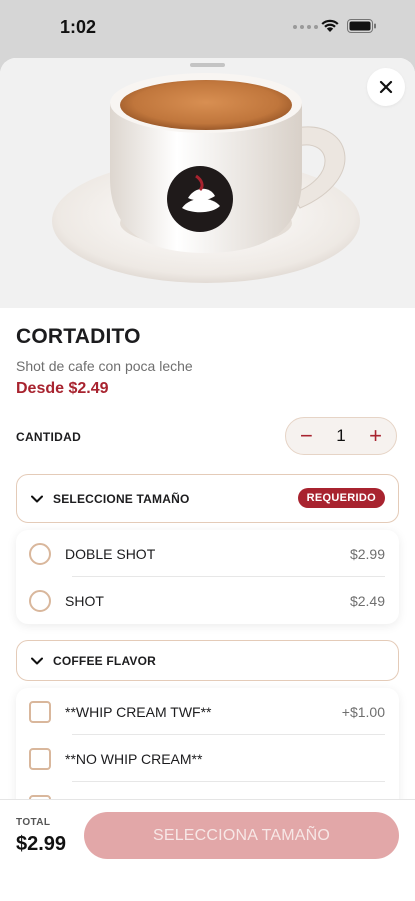 The image size is (415, 901). Describe the element at coordinates (241, 835) in the screenshot. I see `add-to-order-button: SELECCIONA TAMAÑO` at that location.